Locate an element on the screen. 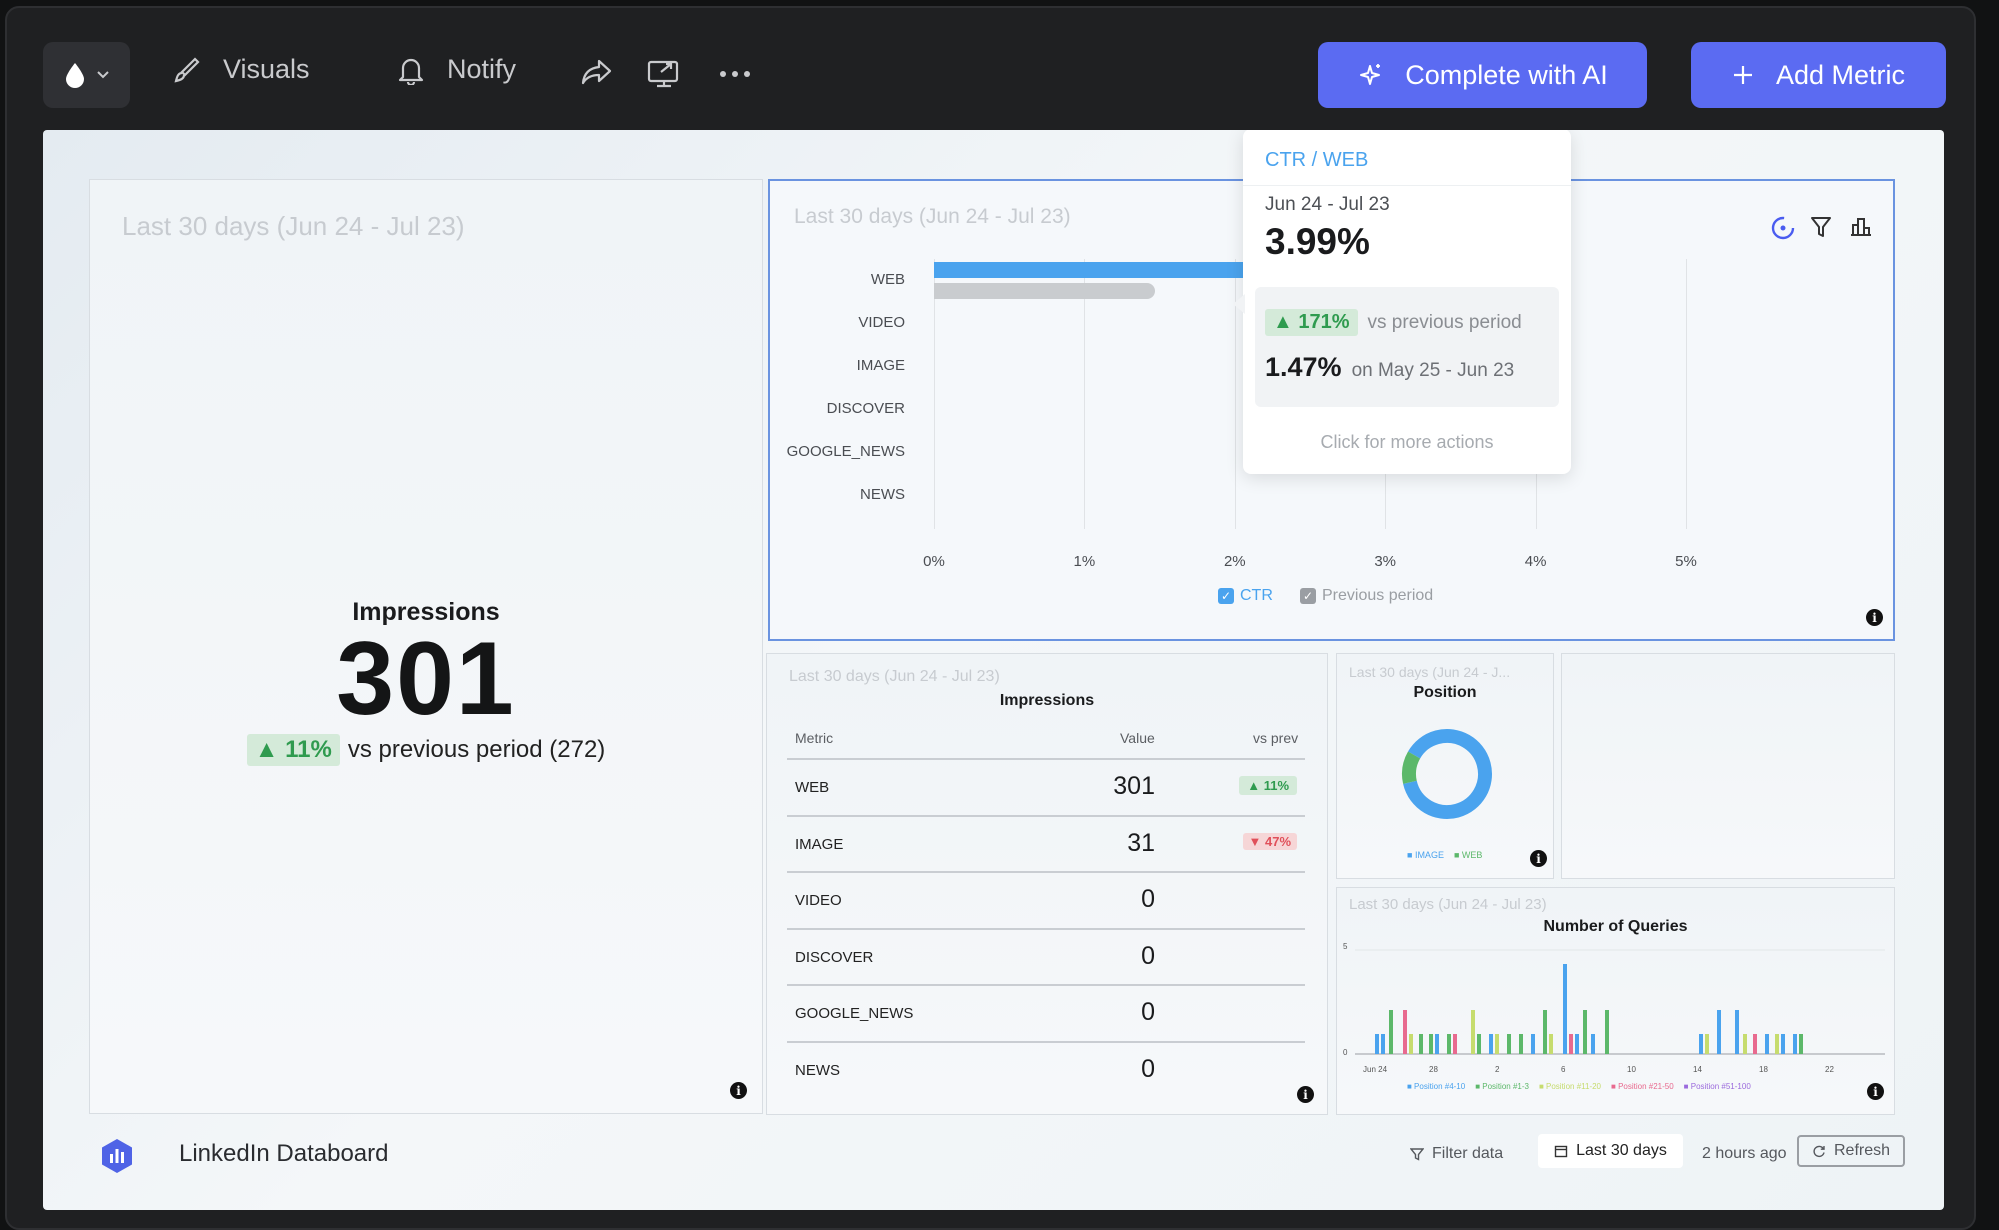  tooltip-divider is located at coordinates (1407, 185).